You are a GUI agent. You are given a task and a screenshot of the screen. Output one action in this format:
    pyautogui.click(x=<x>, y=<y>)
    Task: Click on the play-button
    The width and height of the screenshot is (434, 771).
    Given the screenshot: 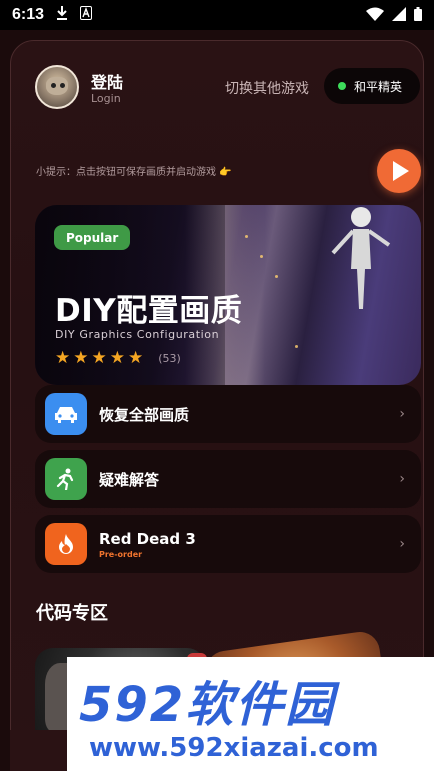 What is the action you would take?
    pyautogui.click(x=399, y=171)
    